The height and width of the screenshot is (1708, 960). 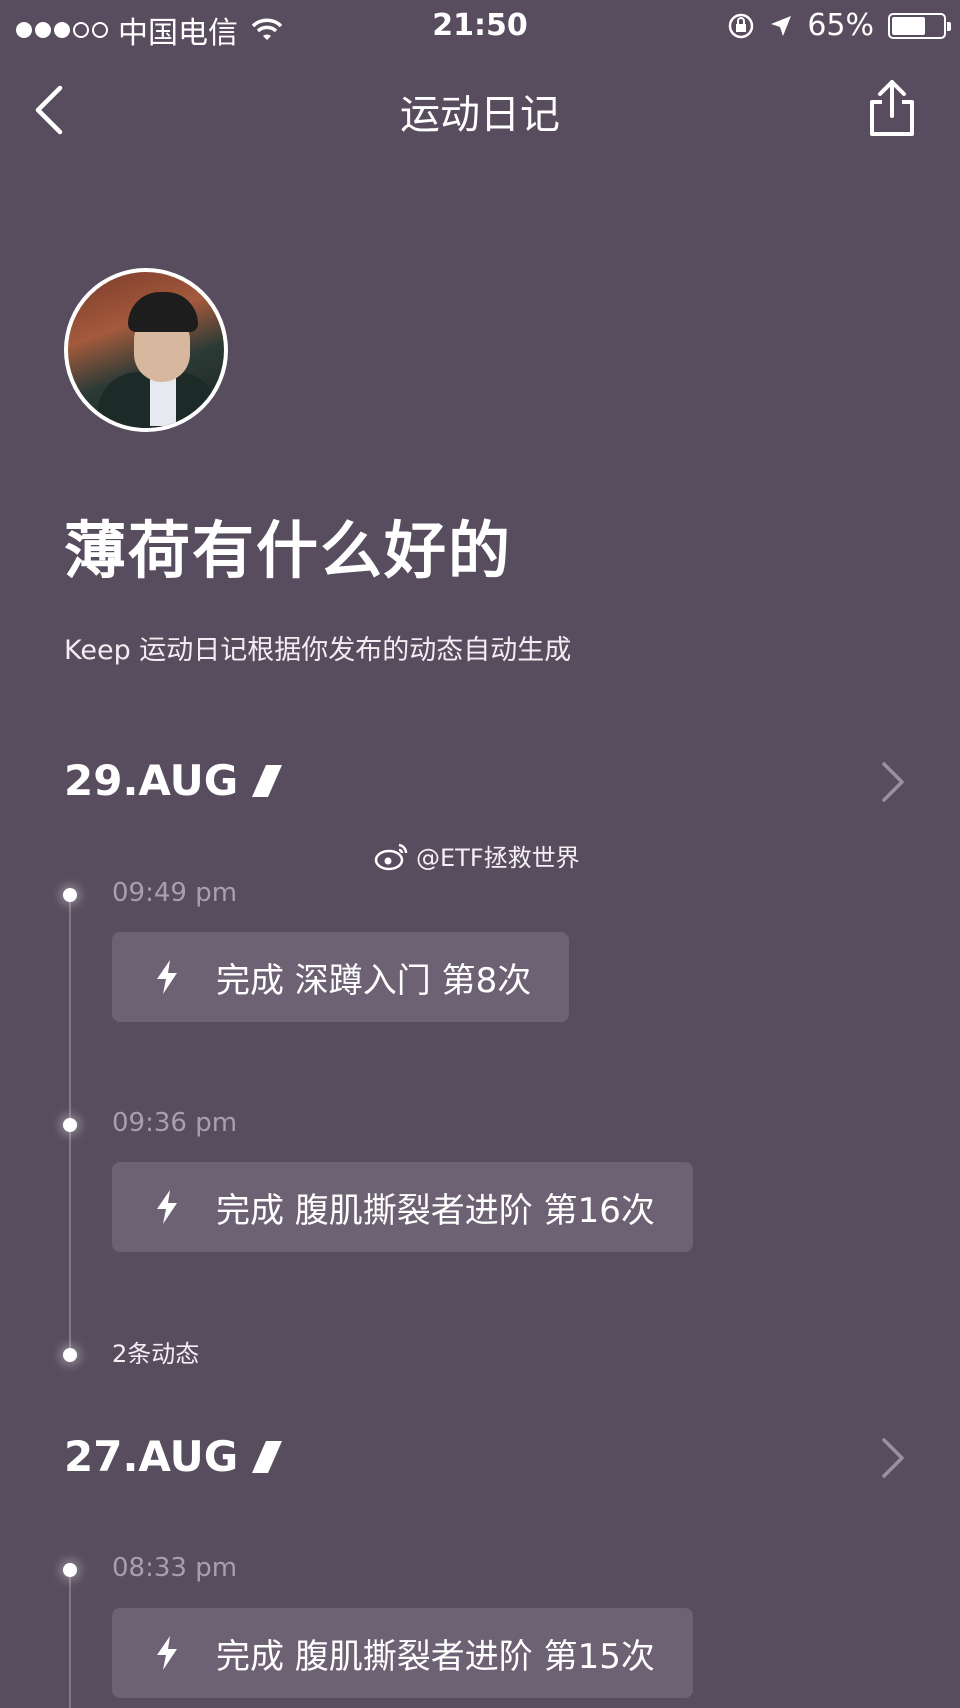 I want to click on activity-text: 完成 深蹲入门 第8次, so click(x=374, y=980).